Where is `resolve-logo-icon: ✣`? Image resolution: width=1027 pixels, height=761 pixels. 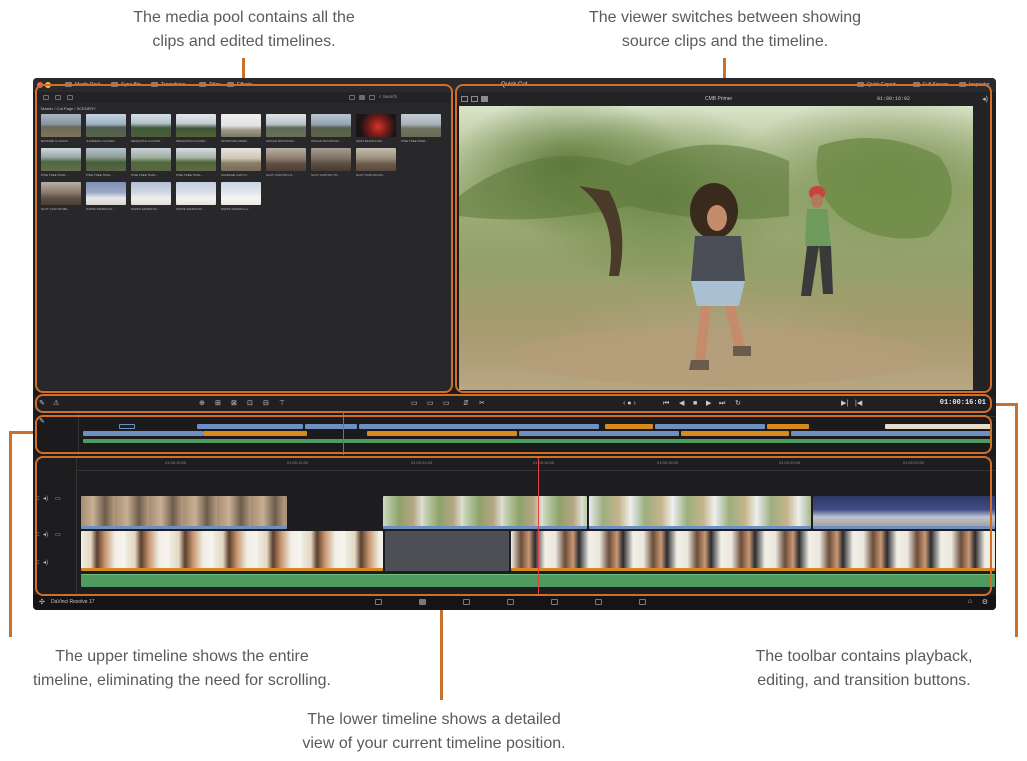
resolve-logo-icon: ✣ is located at coordinates (42, 602).